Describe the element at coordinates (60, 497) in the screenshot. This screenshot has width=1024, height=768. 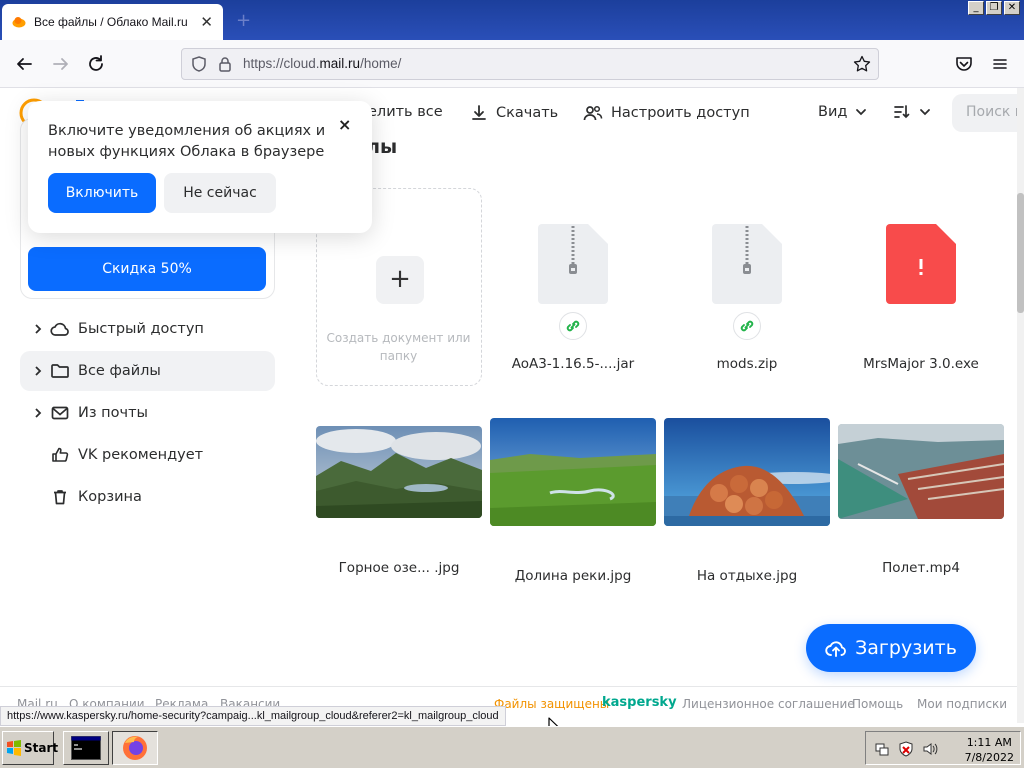
I see `trash-icon` at that location.